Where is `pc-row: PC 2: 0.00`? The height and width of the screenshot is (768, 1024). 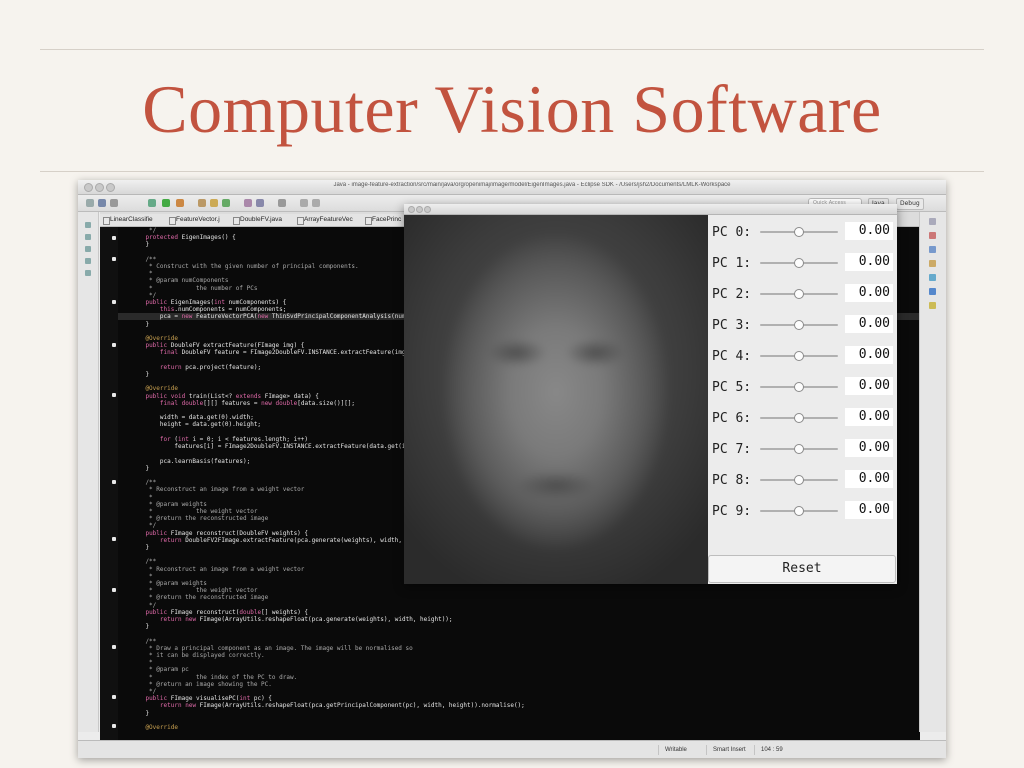 pc-row: PC 2: 0.00 is located at coordinates (802, 294).